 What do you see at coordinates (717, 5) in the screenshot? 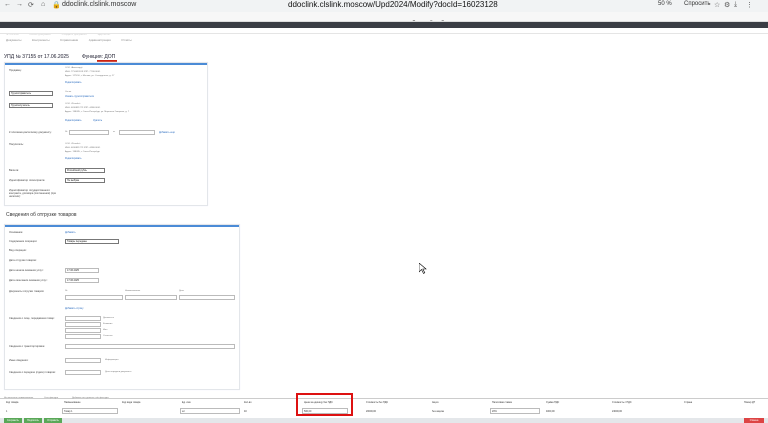
I see `star-icon: ☆` at bounding box center [717, 5].